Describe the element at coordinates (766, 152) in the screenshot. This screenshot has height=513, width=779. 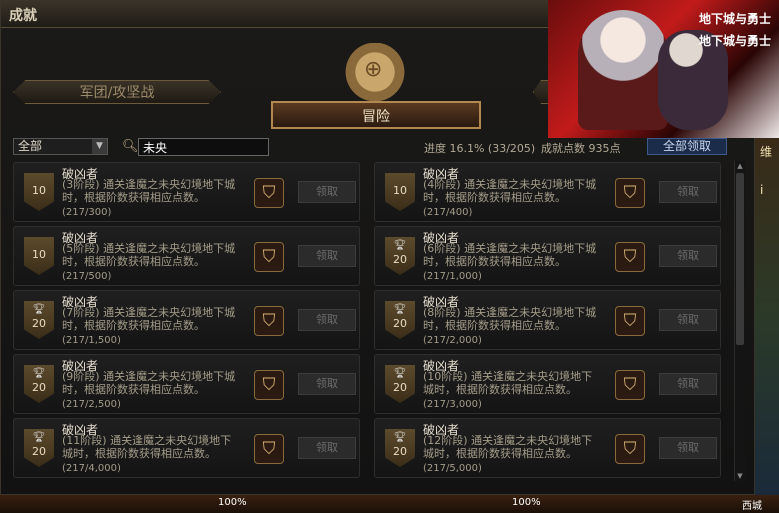
I see `side-text: 维` at that location.